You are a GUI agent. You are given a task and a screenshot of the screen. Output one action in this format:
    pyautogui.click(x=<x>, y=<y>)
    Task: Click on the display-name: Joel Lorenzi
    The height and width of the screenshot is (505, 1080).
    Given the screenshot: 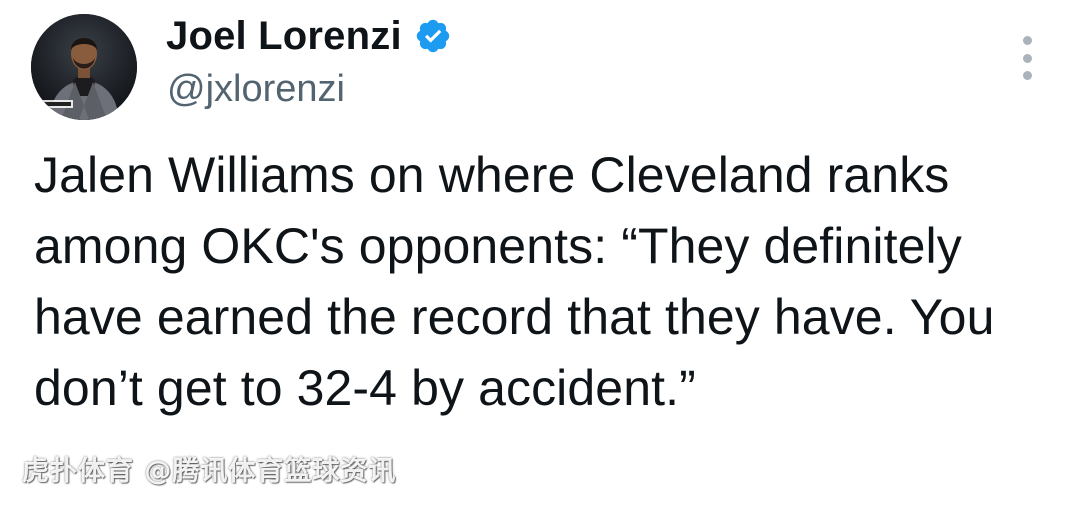 What is the action you would take?
    pyautogui.click(x=284, y=36)
    